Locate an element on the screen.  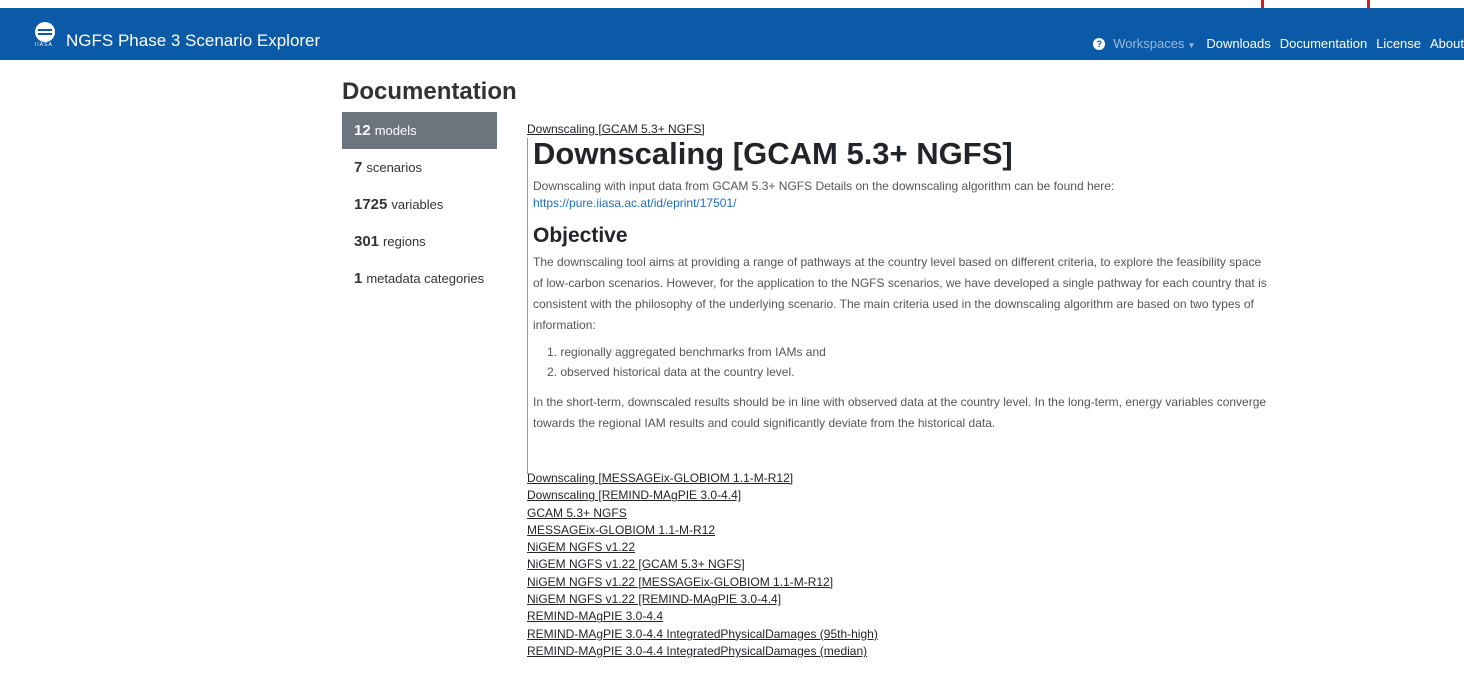
sidebar-item-variables: 1725 variables is located at coordinates (419, 204).